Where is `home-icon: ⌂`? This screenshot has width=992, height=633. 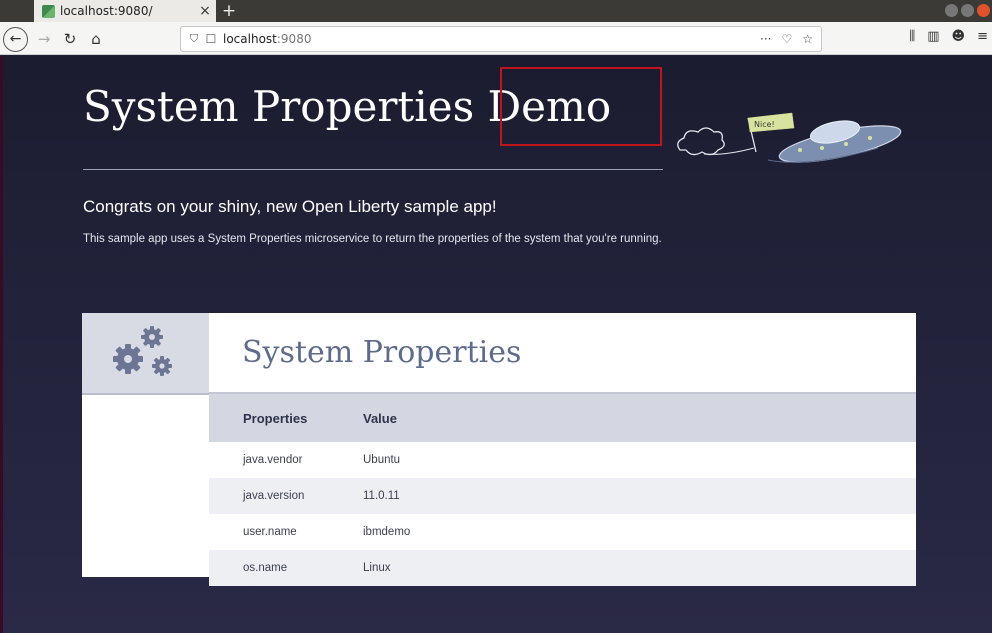
home-icon: ⌂ is located at coordinates (96, 39).